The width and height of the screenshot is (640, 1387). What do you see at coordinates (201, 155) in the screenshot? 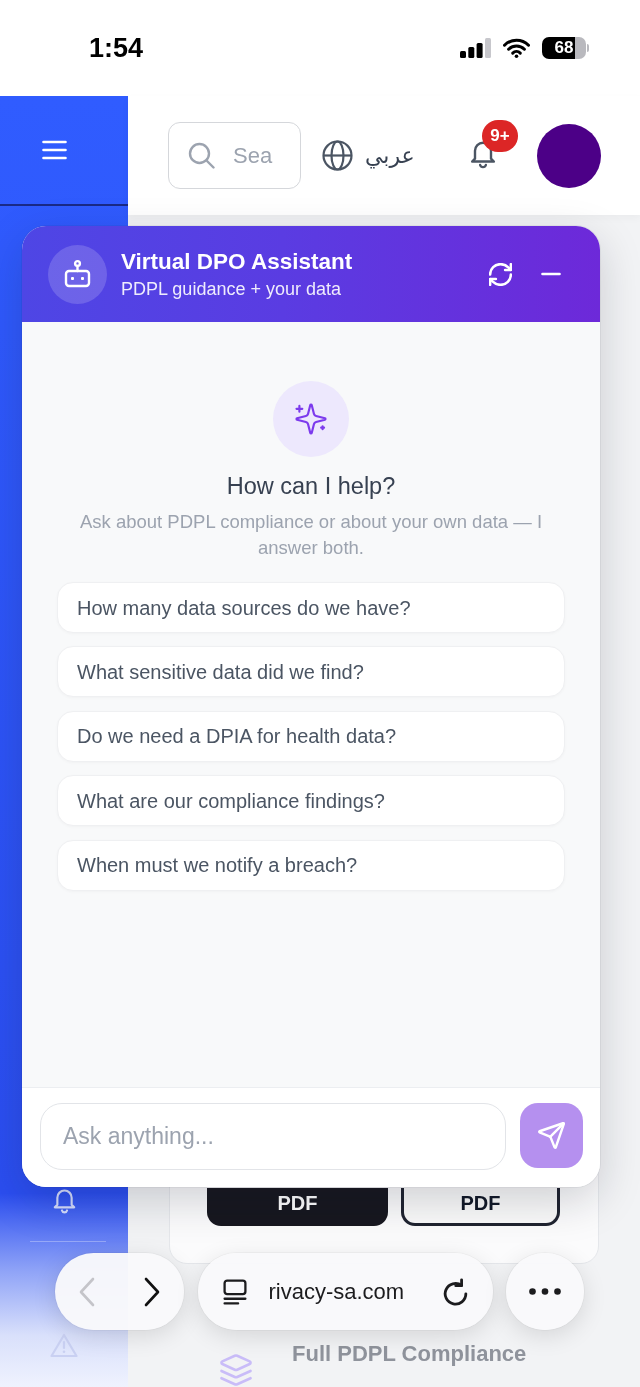
I see `search-icon` at bounding box center [201, 155].